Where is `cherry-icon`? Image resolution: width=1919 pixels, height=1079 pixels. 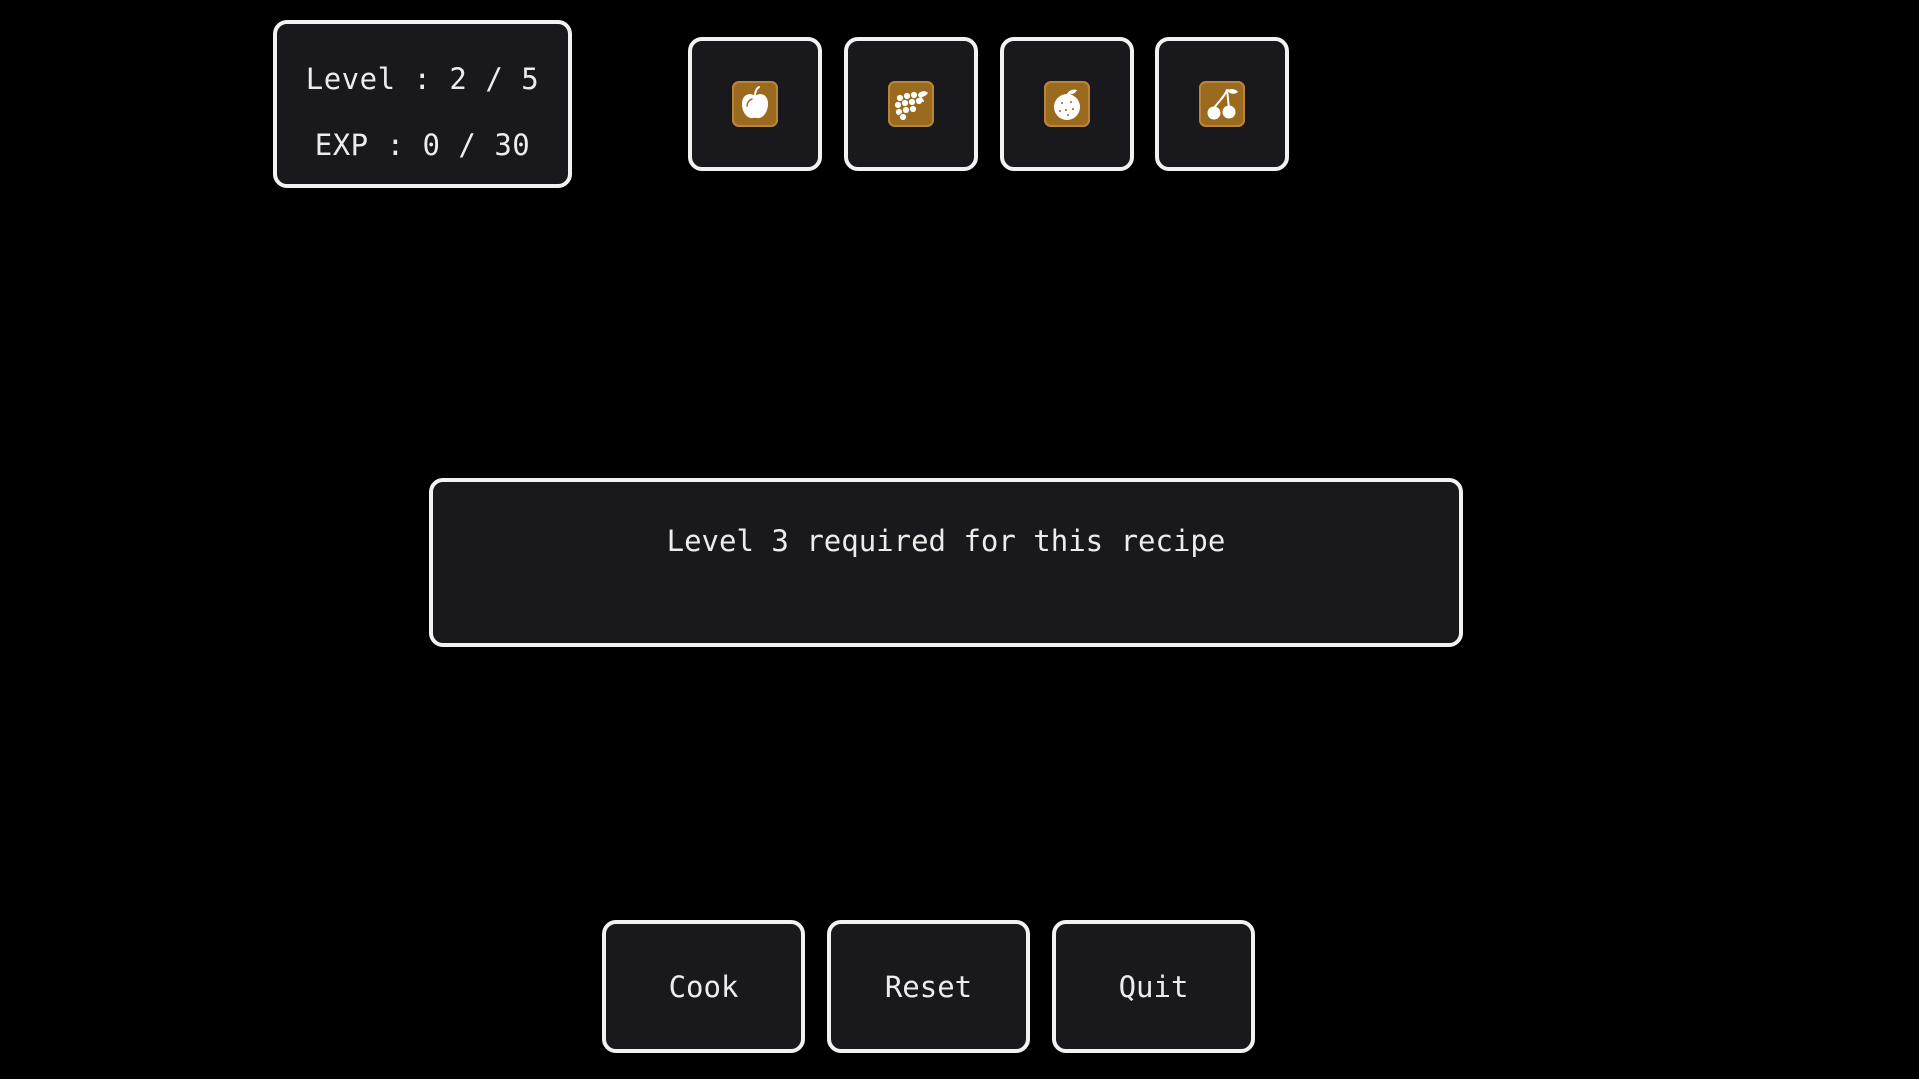 cherry-icon is located at coordinates (1222, 104).